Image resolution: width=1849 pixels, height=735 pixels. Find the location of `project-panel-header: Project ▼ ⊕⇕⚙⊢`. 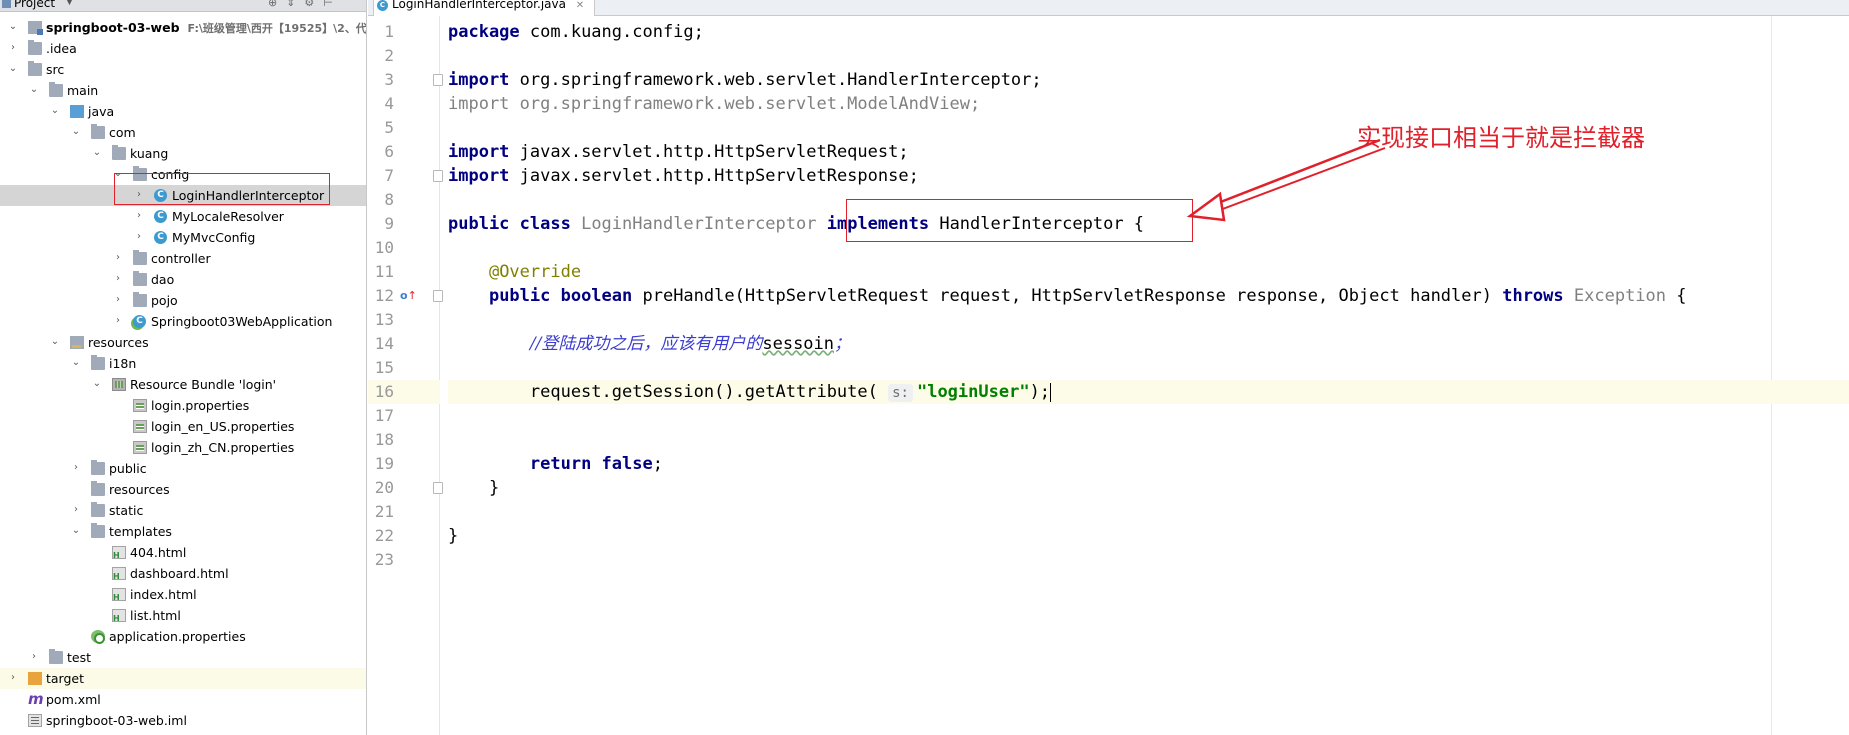

project-panel-header: Project ▼ ⊕⇕⚙⊢ is located at coordinates (183, 6).